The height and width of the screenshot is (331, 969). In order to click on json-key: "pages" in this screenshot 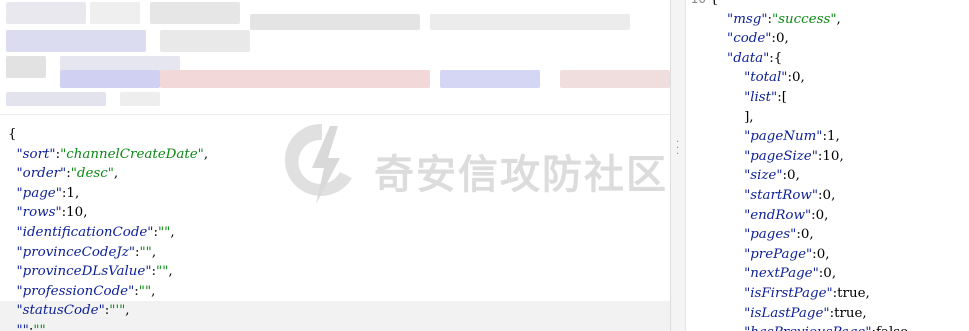, I will do `click(770, 235)`.